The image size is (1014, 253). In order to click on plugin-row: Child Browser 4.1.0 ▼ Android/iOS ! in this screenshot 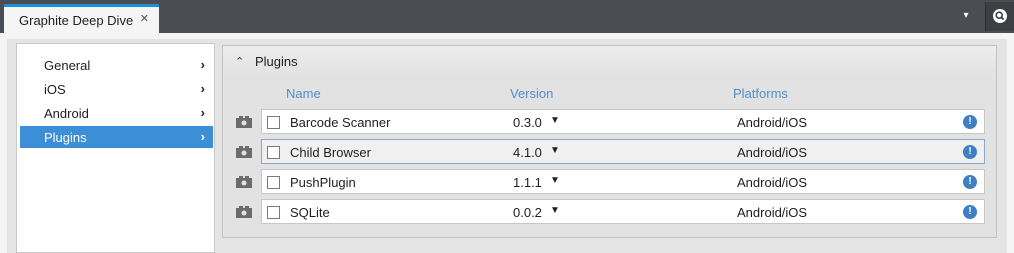, I will do `click(616, 152)`.